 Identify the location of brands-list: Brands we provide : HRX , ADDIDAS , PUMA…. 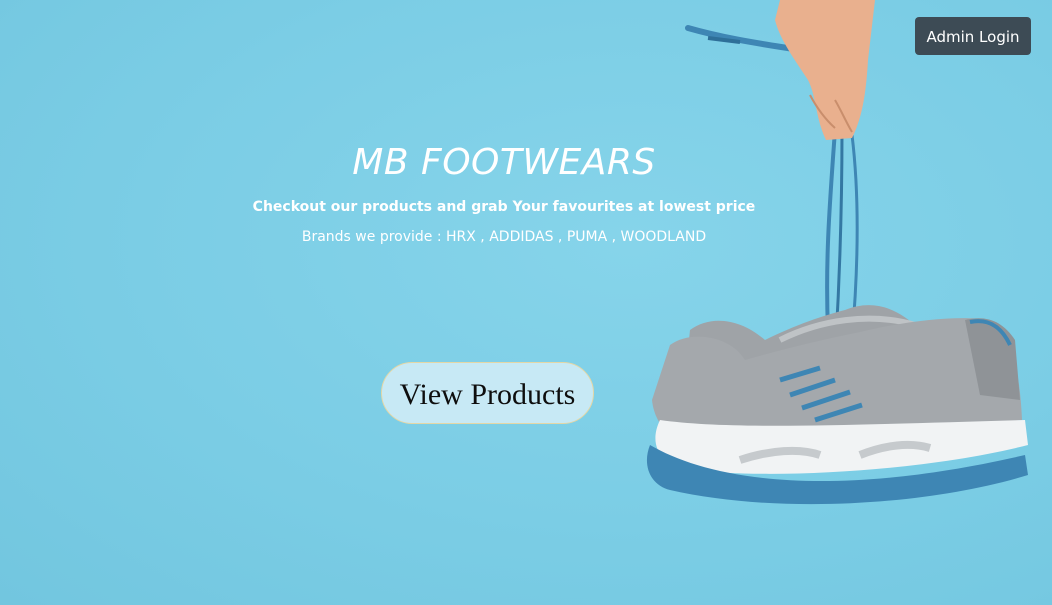
(504, 237).